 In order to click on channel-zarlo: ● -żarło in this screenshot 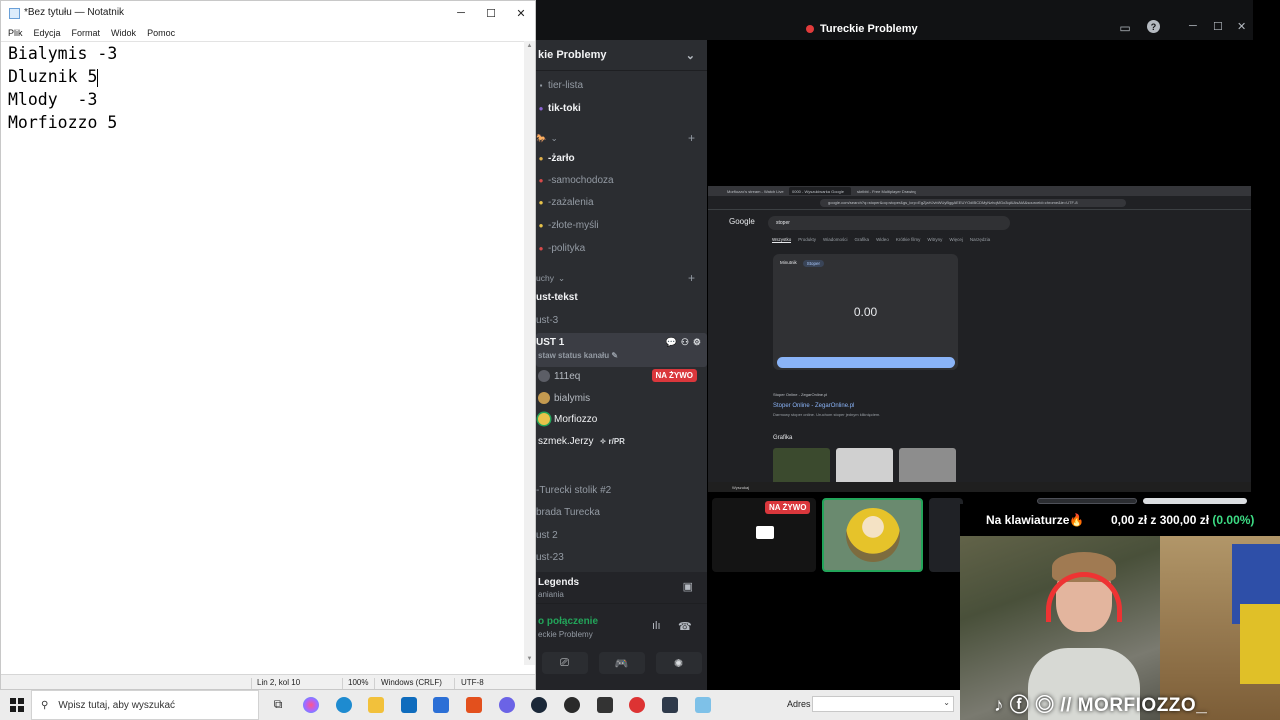, I will do `click(621, 158)`.